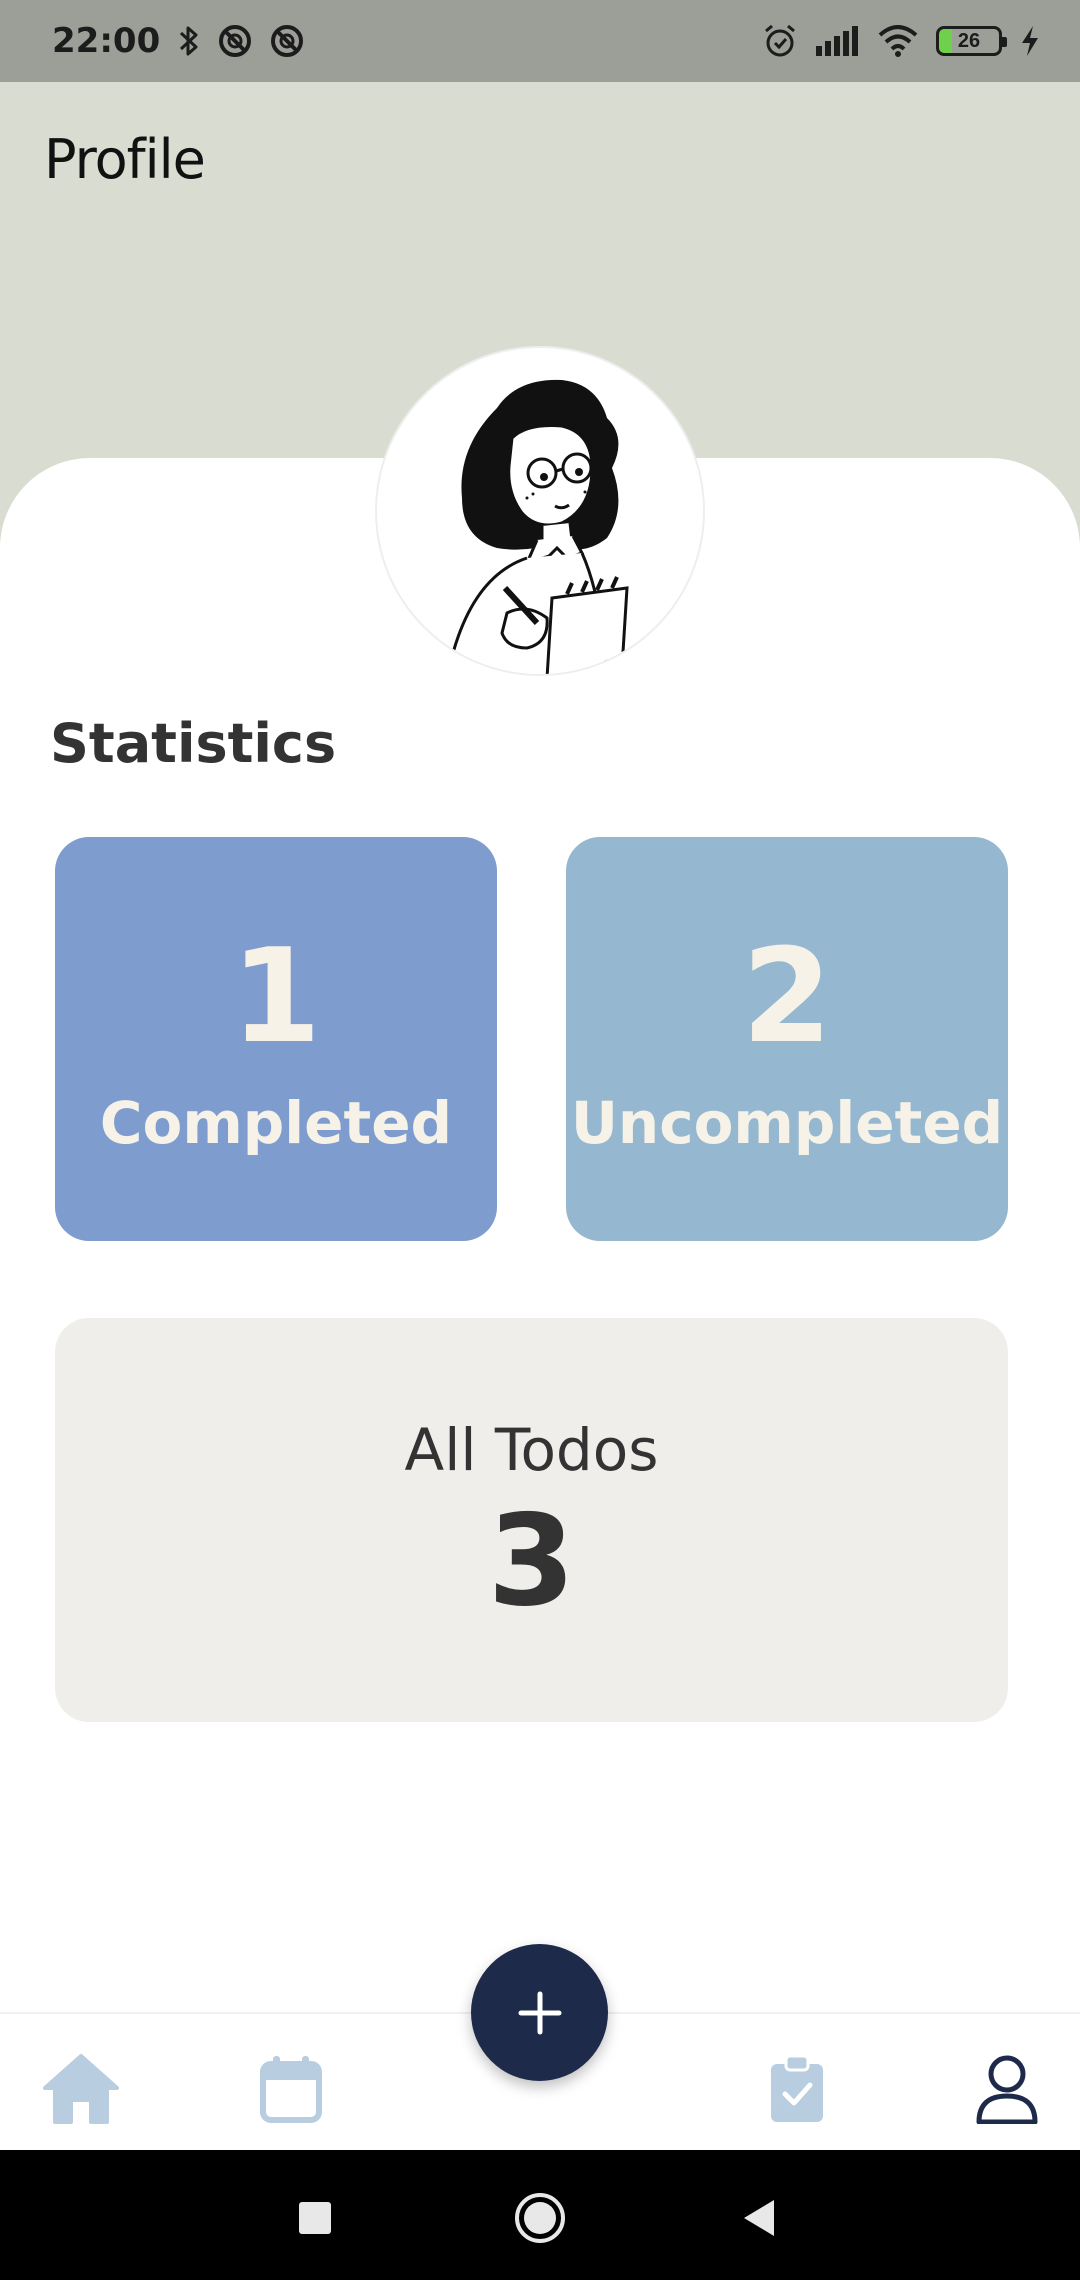  I want to click on calendar-icon, so click(291, 2089).